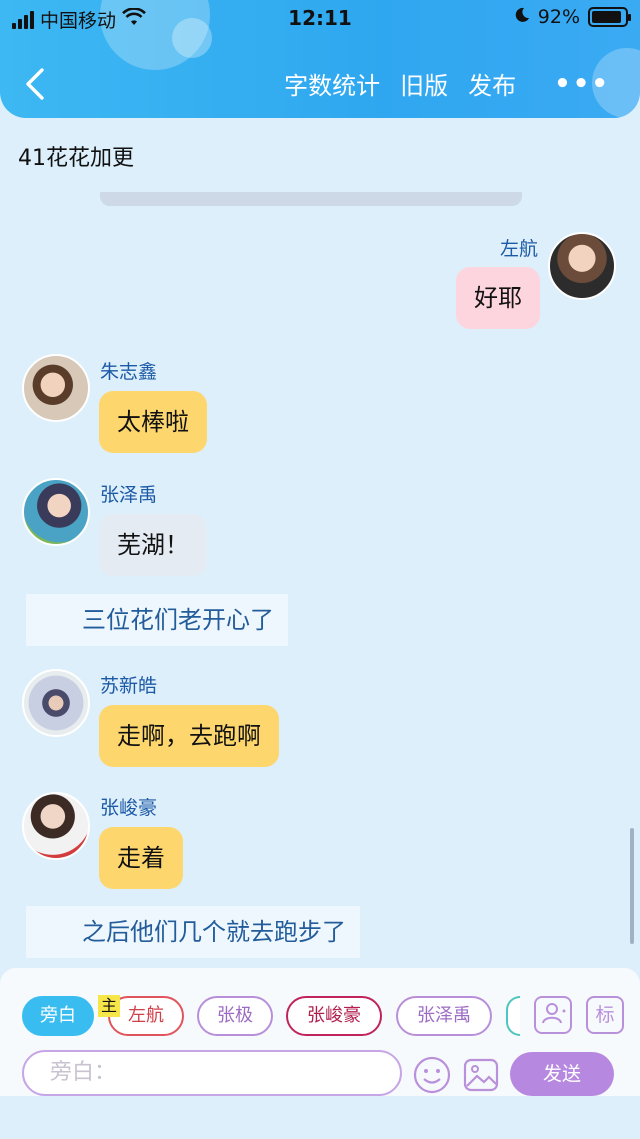 Image resolution: width=640 pixels, height=1139 pixels. Describe the element at coordinates (632, 886) in the screenshot. I see `scrollbar` at that location.